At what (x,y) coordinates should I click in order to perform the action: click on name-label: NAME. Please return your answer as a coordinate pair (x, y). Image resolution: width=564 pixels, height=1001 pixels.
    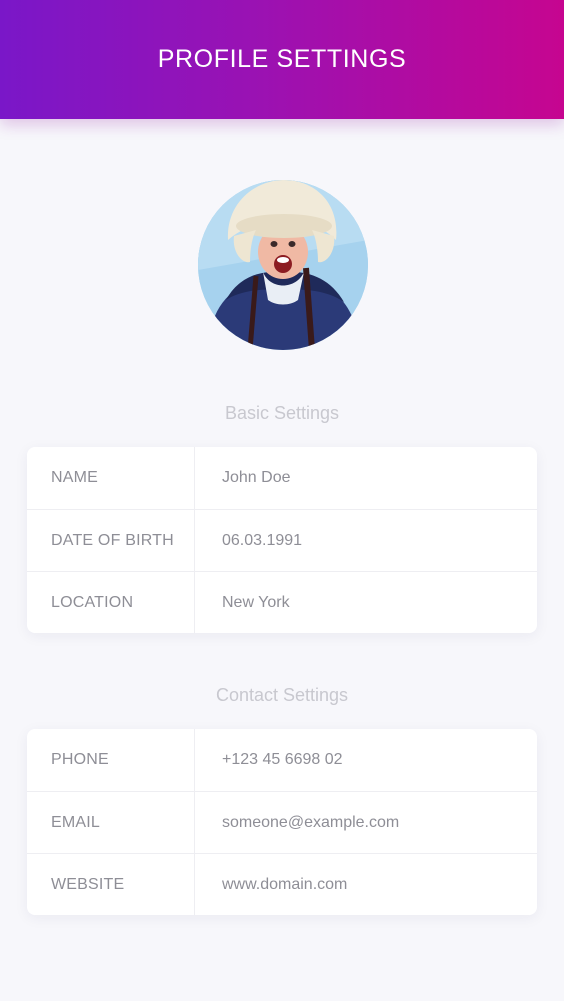
    Looking at the image, I should click on (111, 478).